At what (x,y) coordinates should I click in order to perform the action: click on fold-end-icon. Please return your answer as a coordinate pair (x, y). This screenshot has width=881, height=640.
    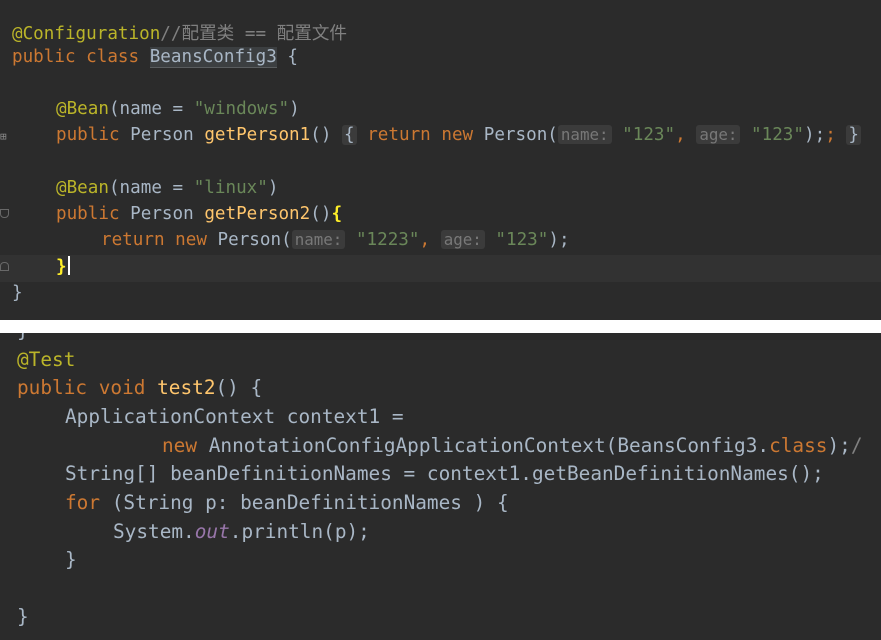
    Looking at the image, I should click on (4, 266).